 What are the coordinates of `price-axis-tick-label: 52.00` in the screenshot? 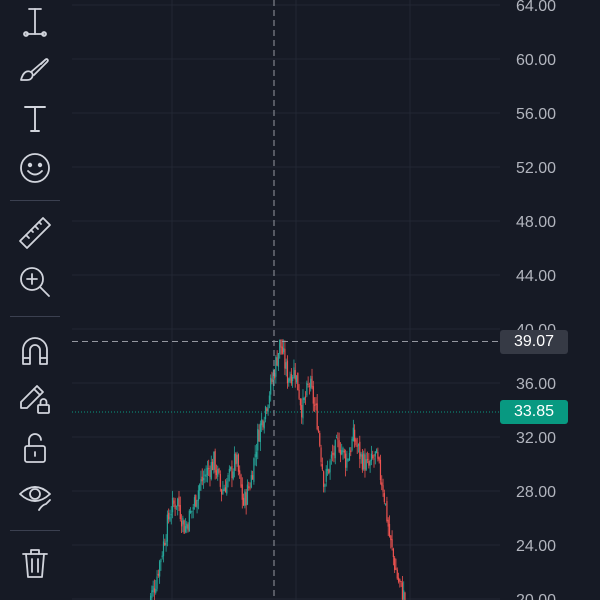 It's located at (536, 168).